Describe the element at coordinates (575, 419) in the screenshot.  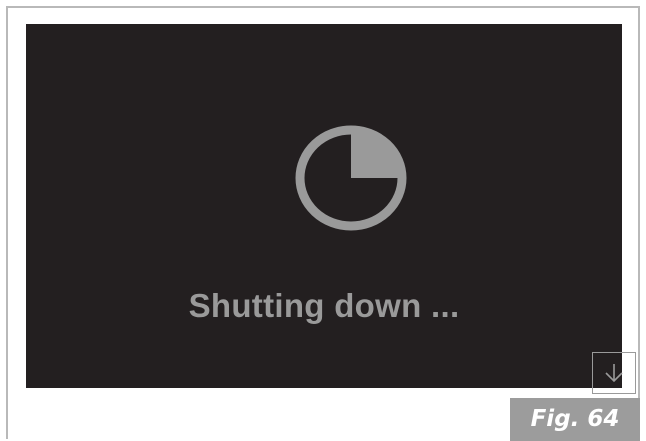
I see `figure-label: Fig. 64` at that location.